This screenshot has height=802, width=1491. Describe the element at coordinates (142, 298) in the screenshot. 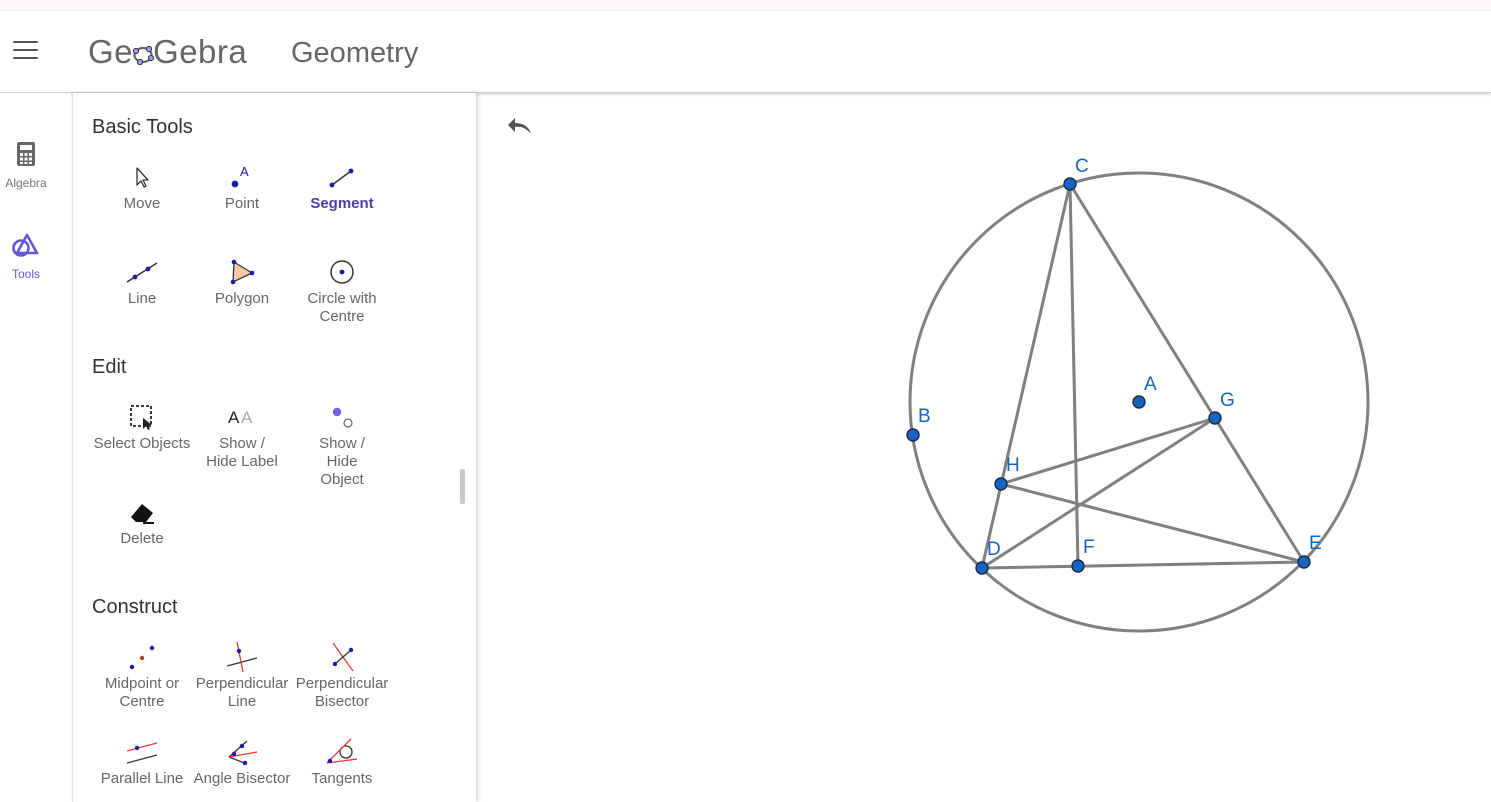

I see `tool-label: Line` at that location.